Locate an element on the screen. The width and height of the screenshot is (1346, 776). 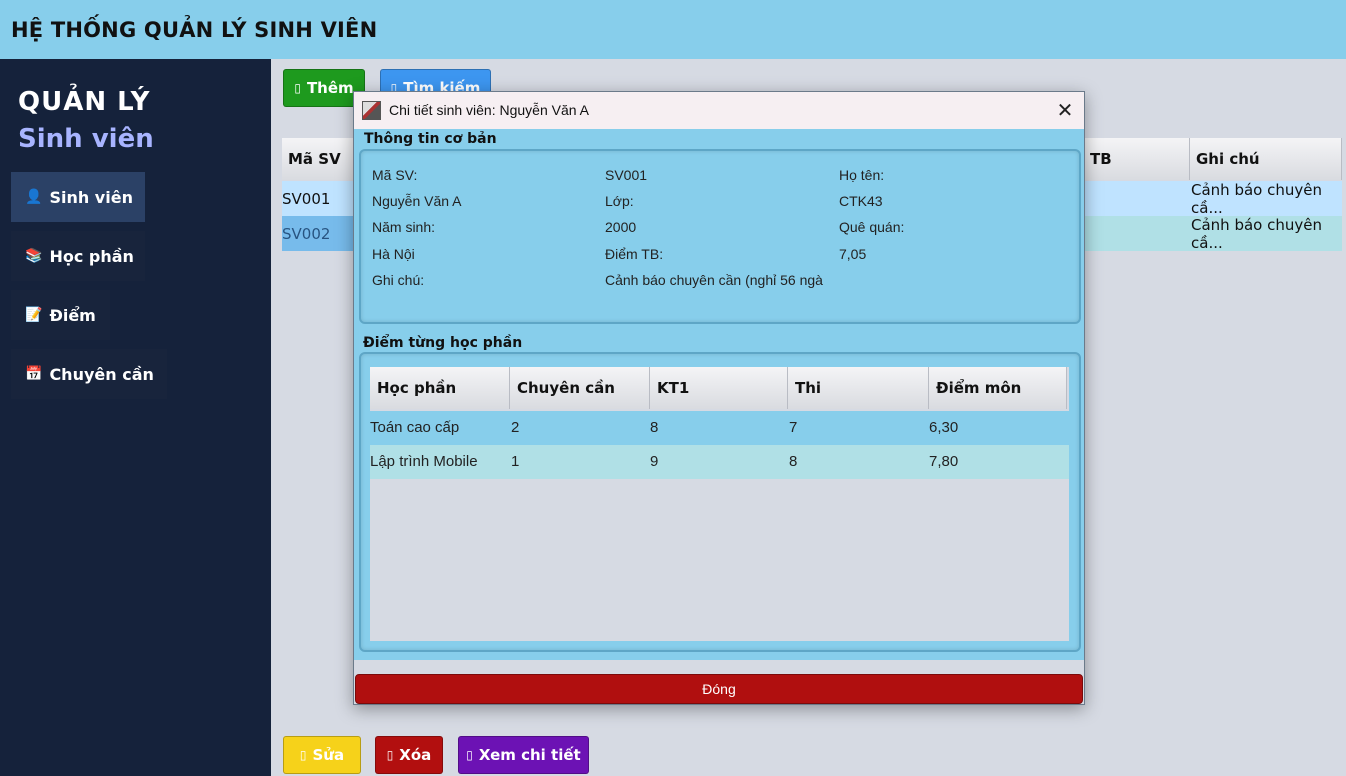
label-gpa: Điểm TB: is located at coordinates (634, 254).